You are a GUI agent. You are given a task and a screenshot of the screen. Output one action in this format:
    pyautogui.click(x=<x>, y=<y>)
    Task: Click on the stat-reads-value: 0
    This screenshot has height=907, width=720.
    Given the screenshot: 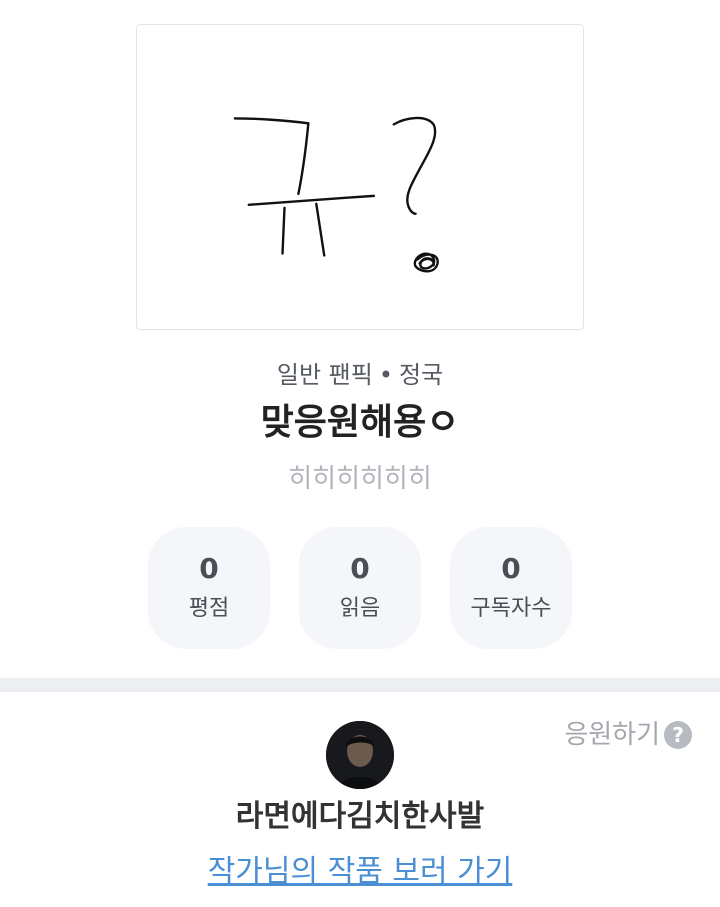 What is the action you would take?
    pyautogui.click(x=360, y=568)
    